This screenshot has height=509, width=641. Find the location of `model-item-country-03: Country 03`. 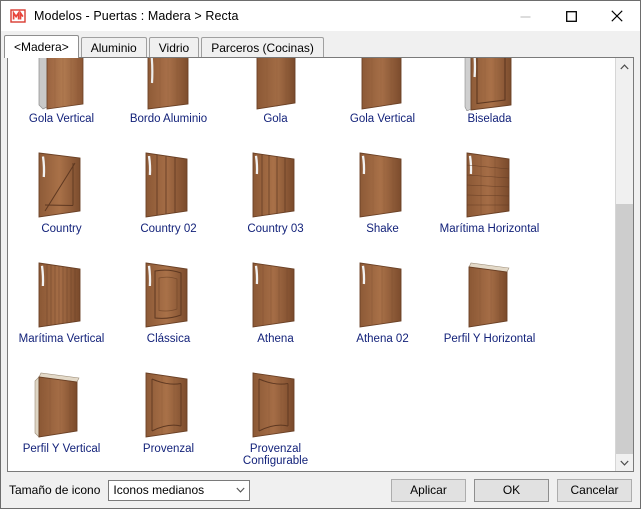

model-item-country-03: Country 03 is located at coordinates (275, 195).